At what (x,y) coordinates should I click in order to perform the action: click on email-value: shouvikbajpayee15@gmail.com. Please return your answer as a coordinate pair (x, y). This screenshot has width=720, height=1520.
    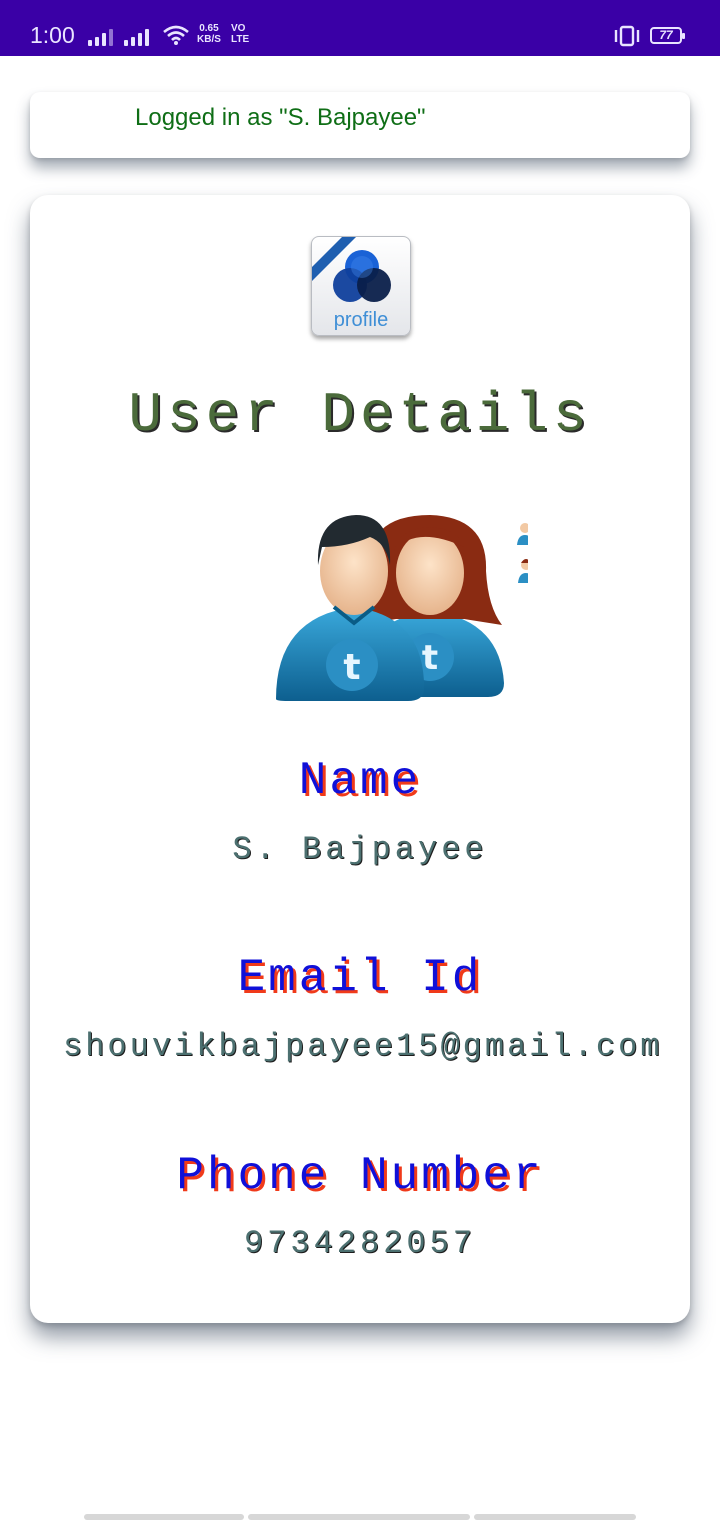
    Looking at the image, I should click on (361, 1046).